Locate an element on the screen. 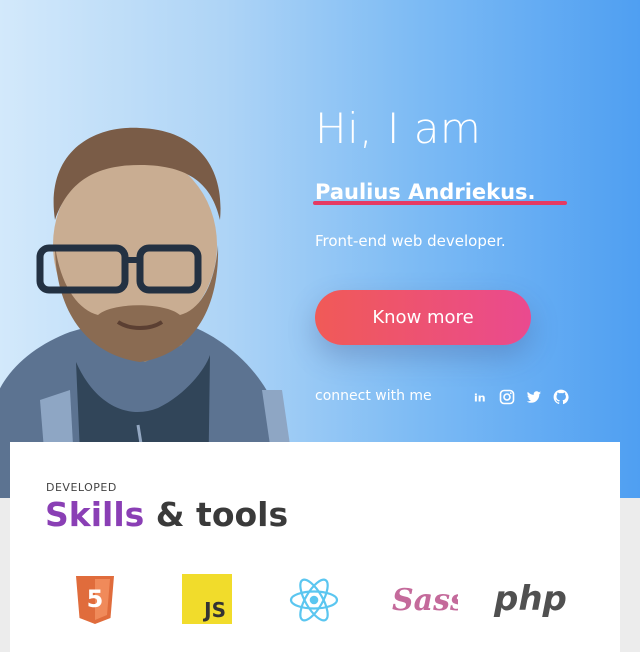  php-glyph: php is located at coordinates (530, 599).